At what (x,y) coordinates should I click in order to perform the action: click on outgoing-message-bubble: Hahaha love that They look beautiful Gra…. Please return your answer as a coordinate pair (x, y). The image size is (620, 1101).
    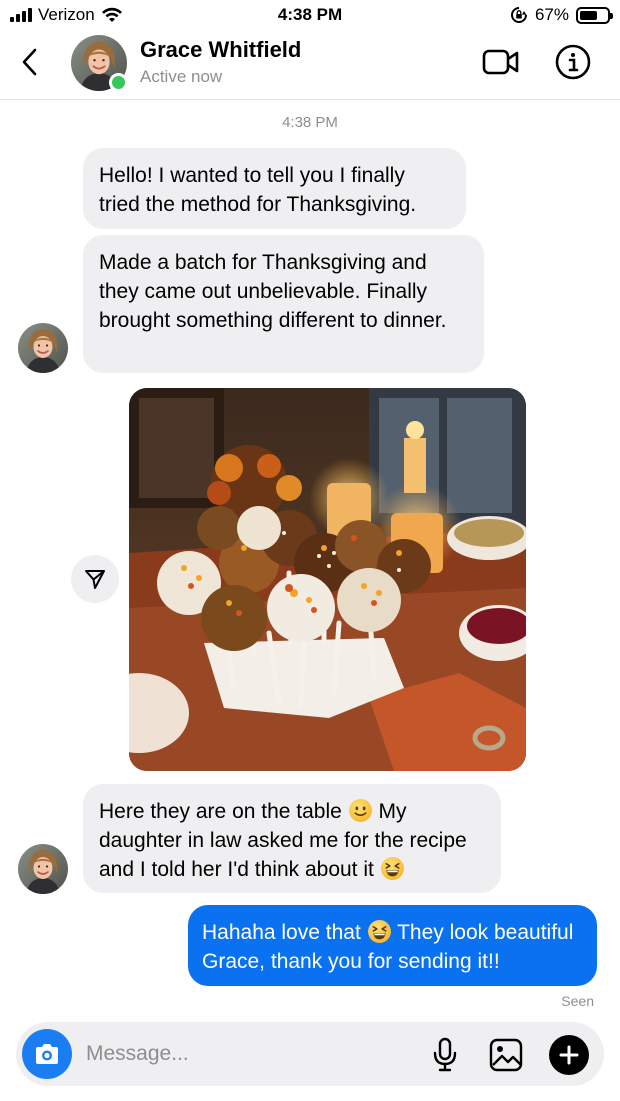
    Looking at the image, I should click on (392, 945).